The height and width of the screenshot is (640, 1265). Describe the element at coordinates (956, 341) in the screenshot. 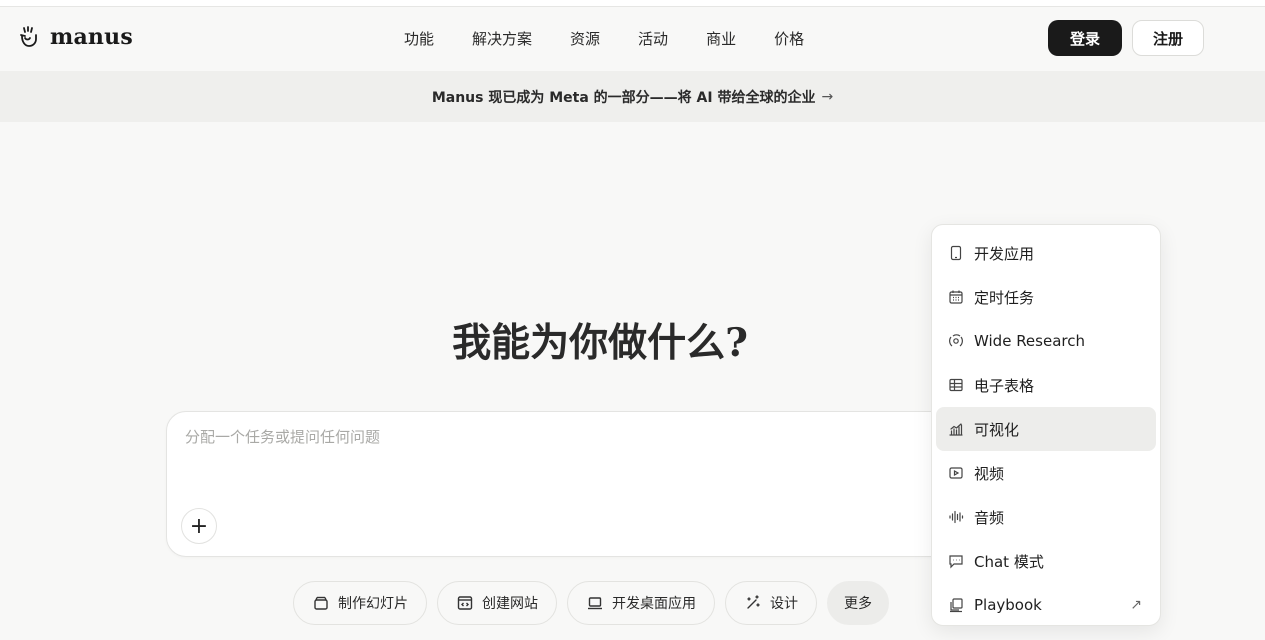

I see `wide-research-icon` at that location.